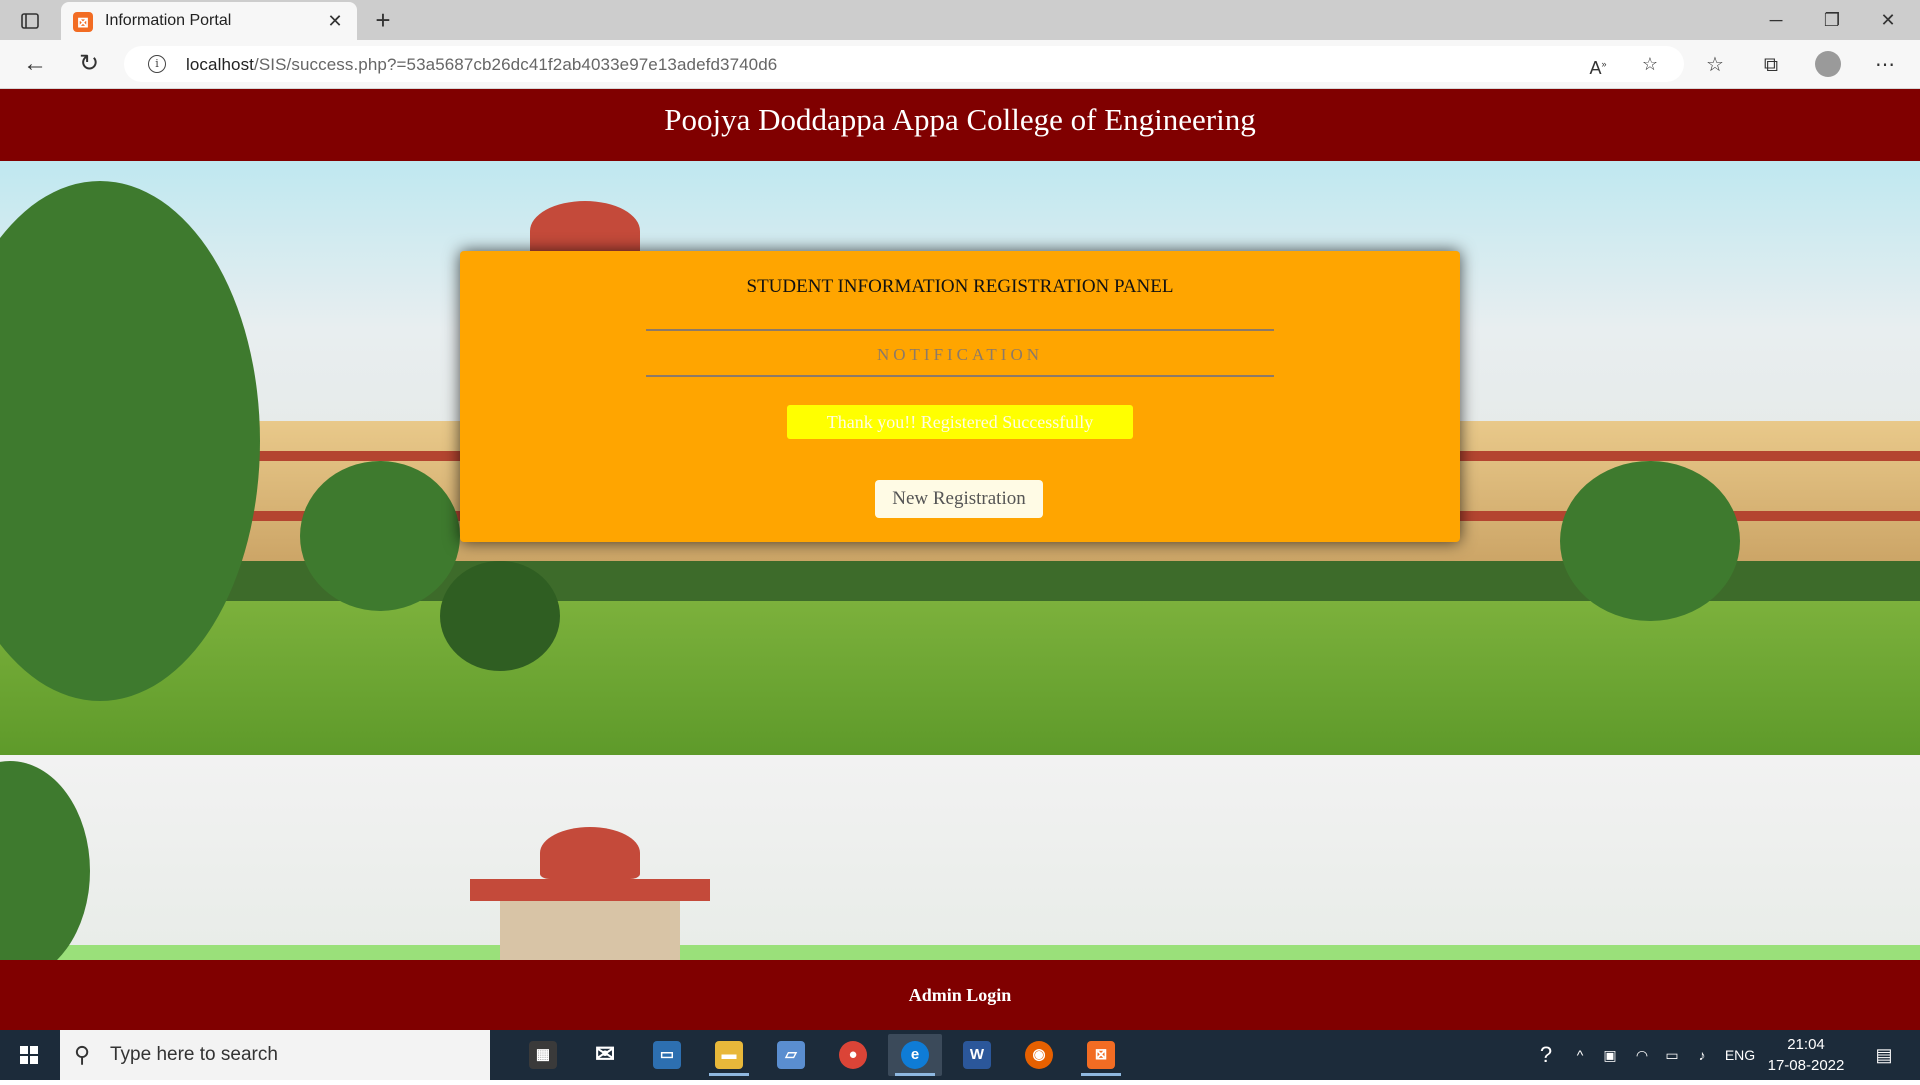  Describe the element at coordinates (960, 20) in the screenshot. I see `browser-tab-bar: ⊠ Information Portal ✕ + ─ ❐ ✕` at that location.